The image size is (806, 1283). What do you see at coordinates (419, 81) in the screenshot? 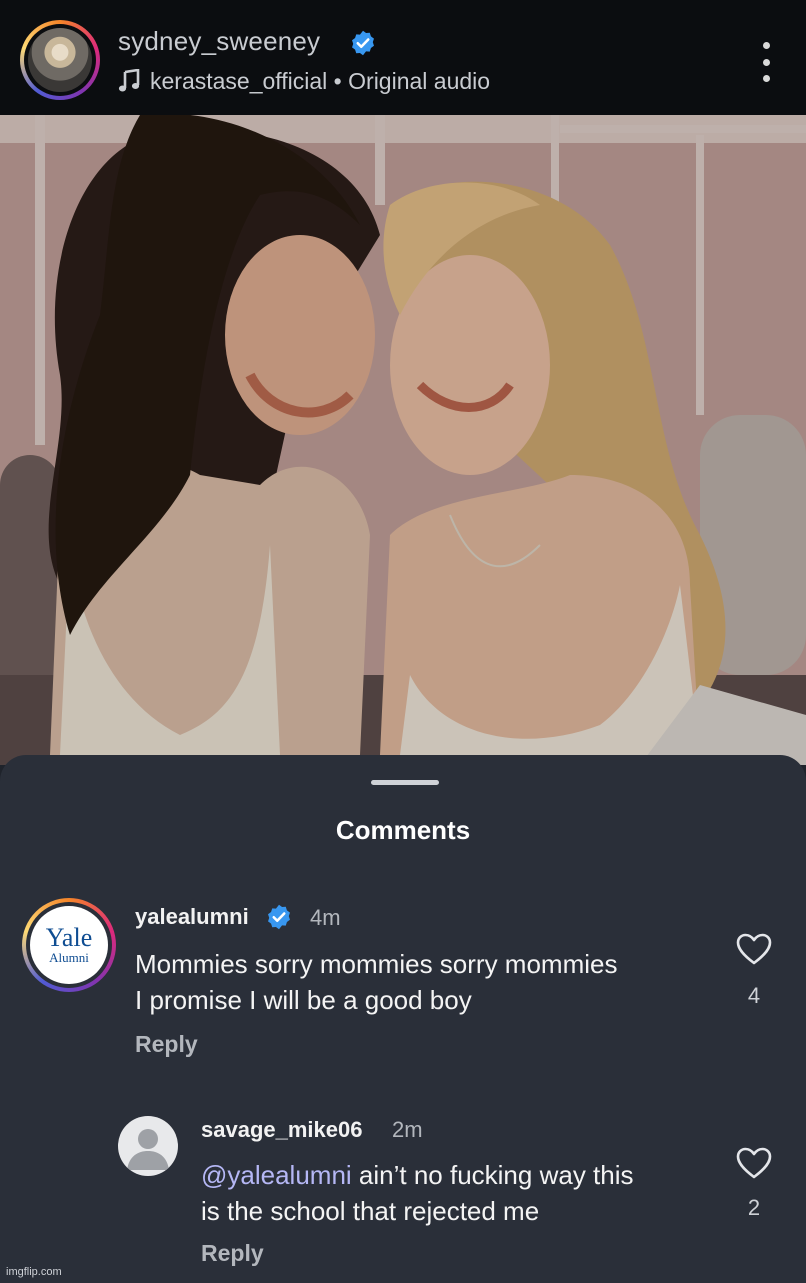
I see `audio-label: Original audio` at bounding box center [419, 81].